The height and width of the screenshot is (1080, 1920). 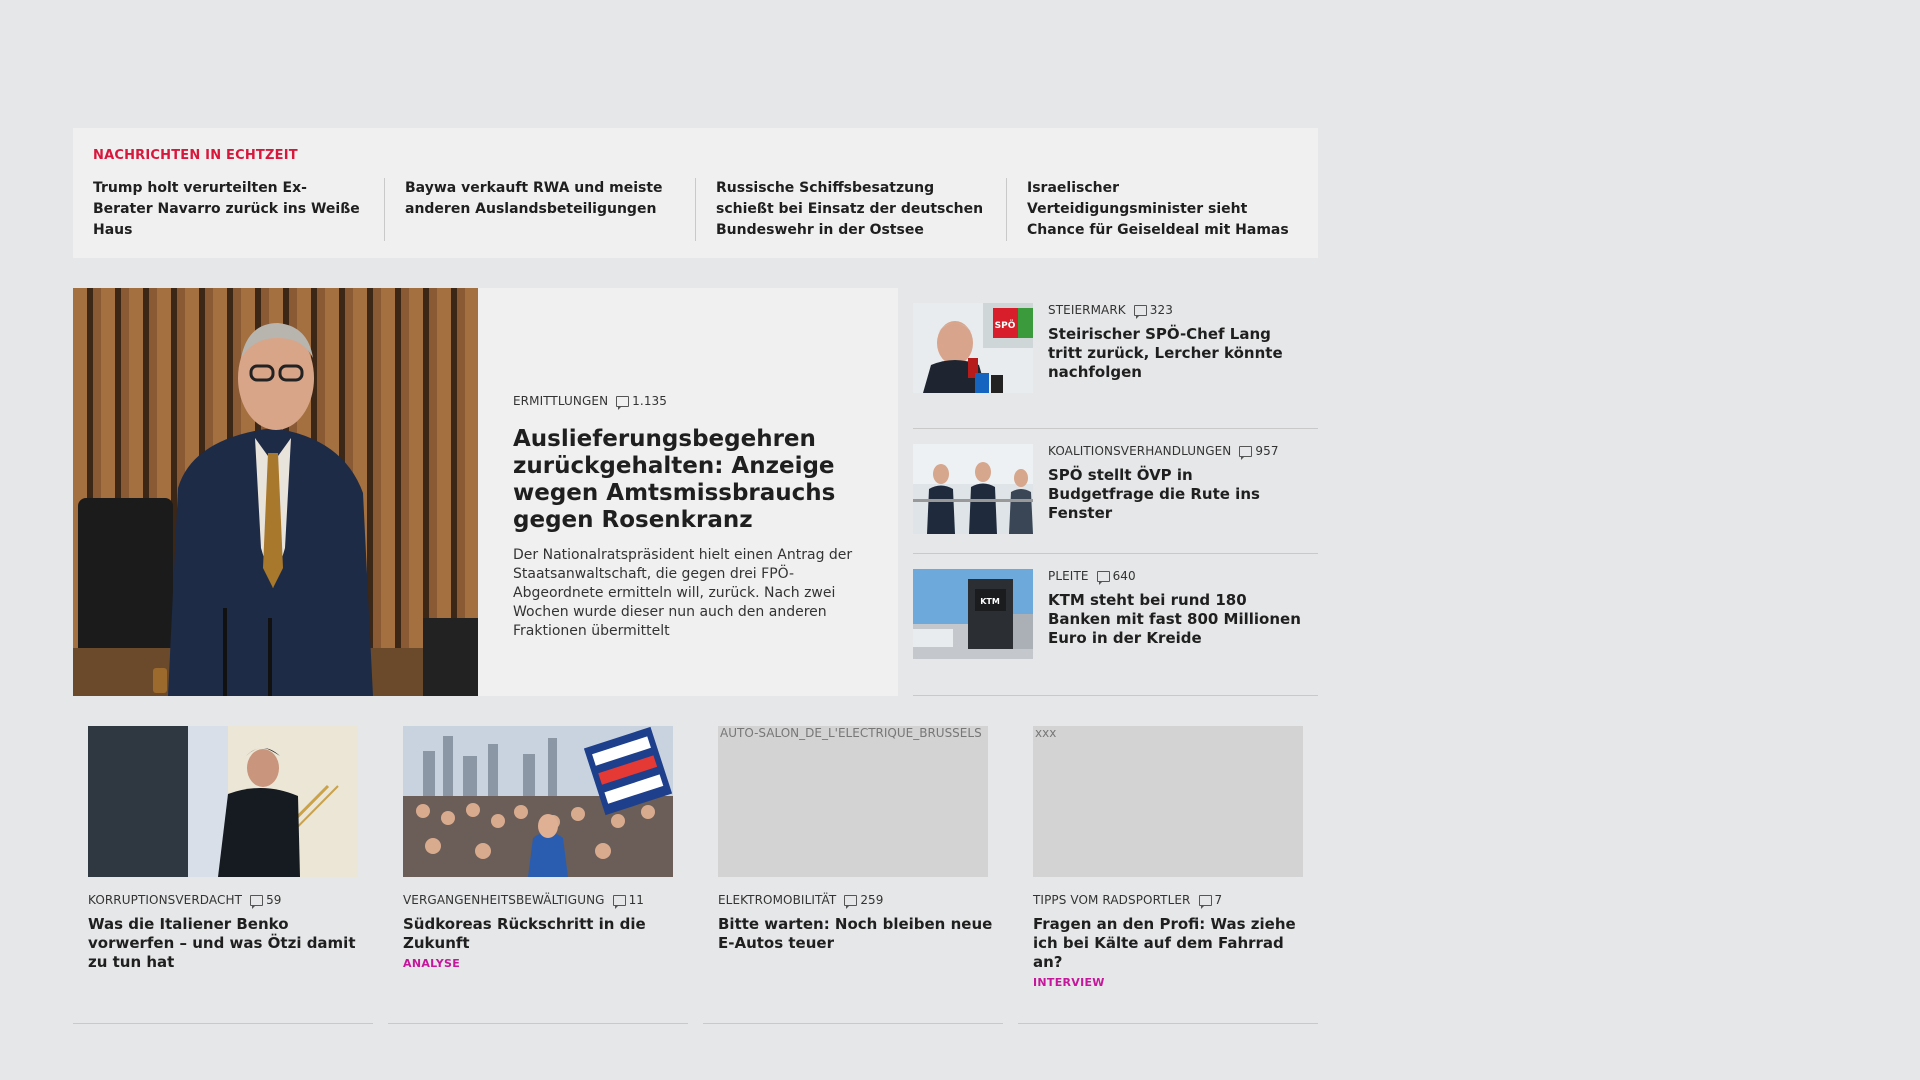 What do you see at coordinates (1087, 310) in the screenshot?
I see `category-label: STEIERMARK` at bounding box center [1087, 310].